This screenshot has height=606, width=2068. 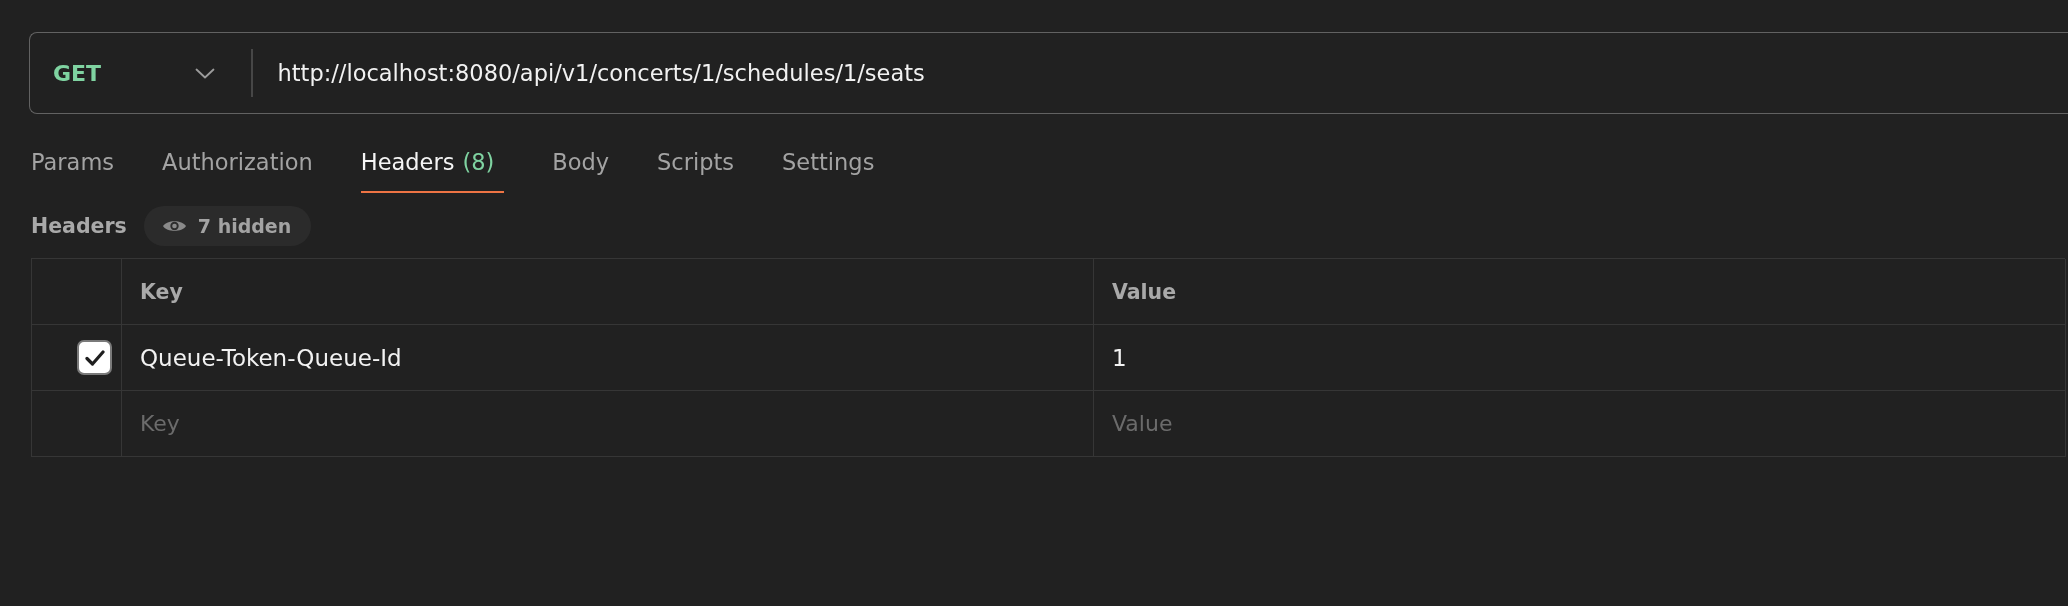 What do you see at coordinates (1144, 291) in the screenshot?
I see `column-header: Value` at bounding box center [1144, 291].